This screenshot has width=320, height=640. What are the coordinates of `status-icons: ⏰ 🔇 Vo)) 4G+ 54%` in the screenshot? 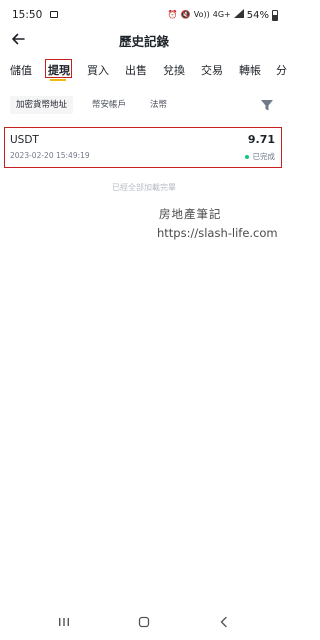 It's located at (223, 15).